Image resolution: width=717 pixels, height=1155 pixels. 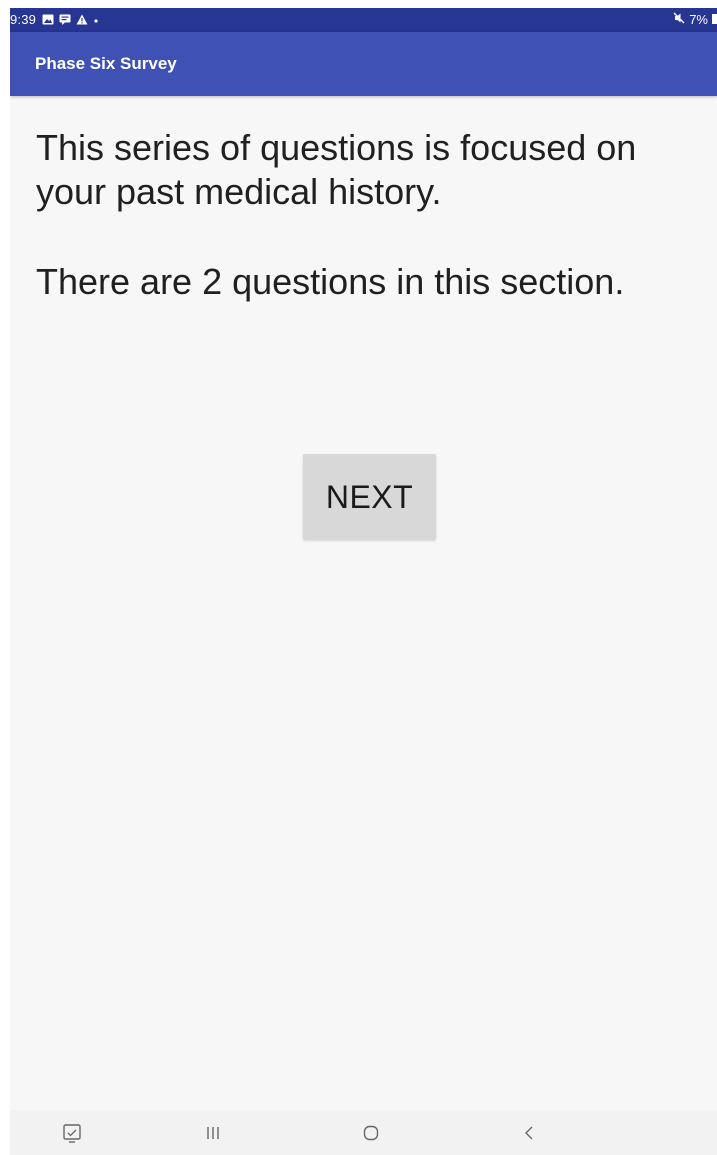 What do you see at coordinates (48, 19) in the screenshot?
I see `gallery-icon` at bounding box center [48, 19].